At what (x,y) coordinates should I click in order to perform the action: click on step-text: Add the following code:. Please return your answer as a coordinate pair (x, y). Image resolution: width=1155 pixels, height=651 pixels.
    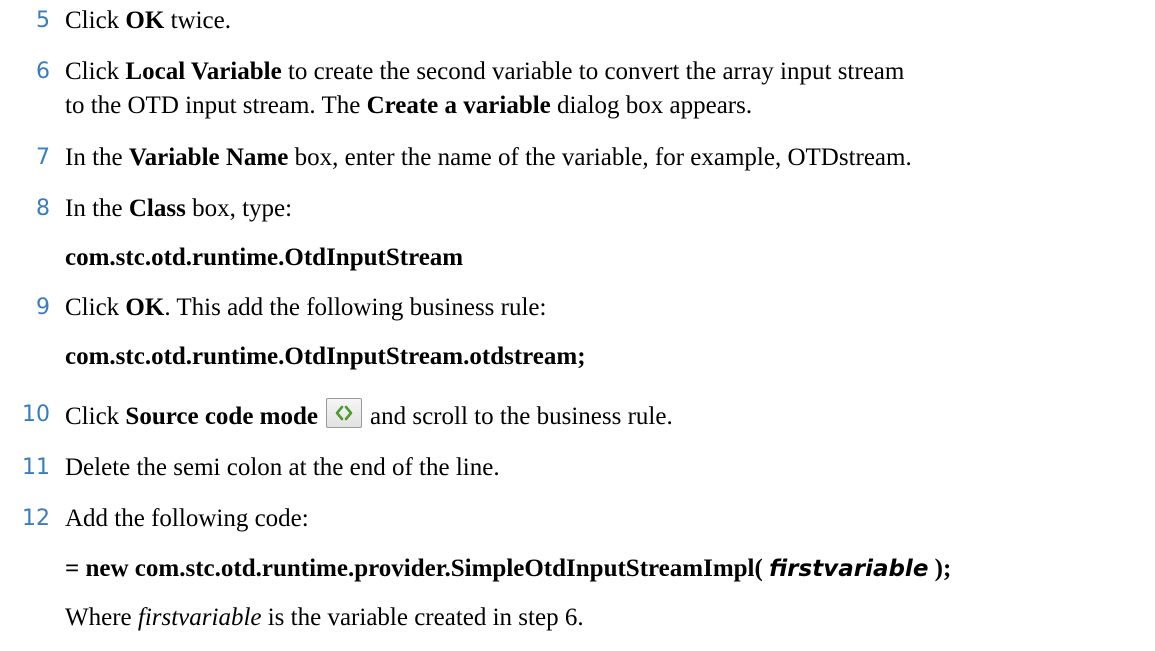
    Looking at the image, I should click on (187, 518).